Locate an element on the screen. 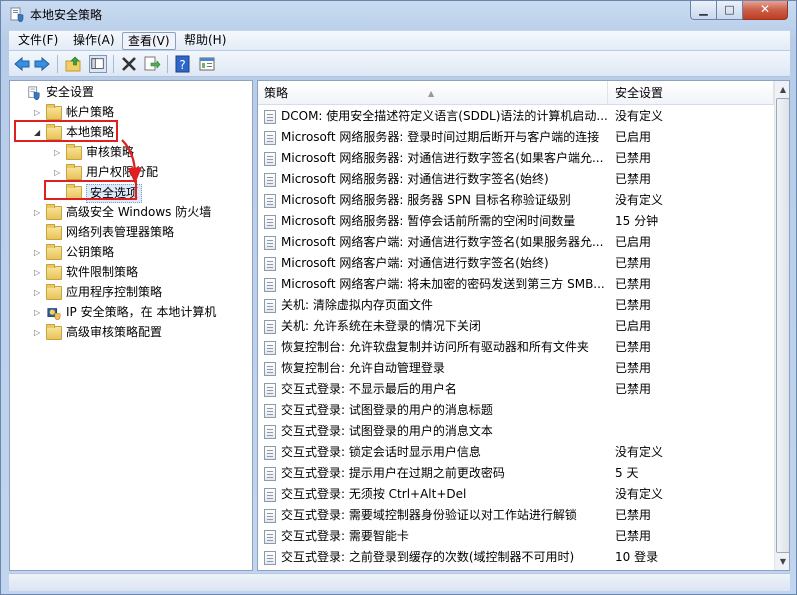  window-title: 本地安全策略 is located at coordinates (66, 15).